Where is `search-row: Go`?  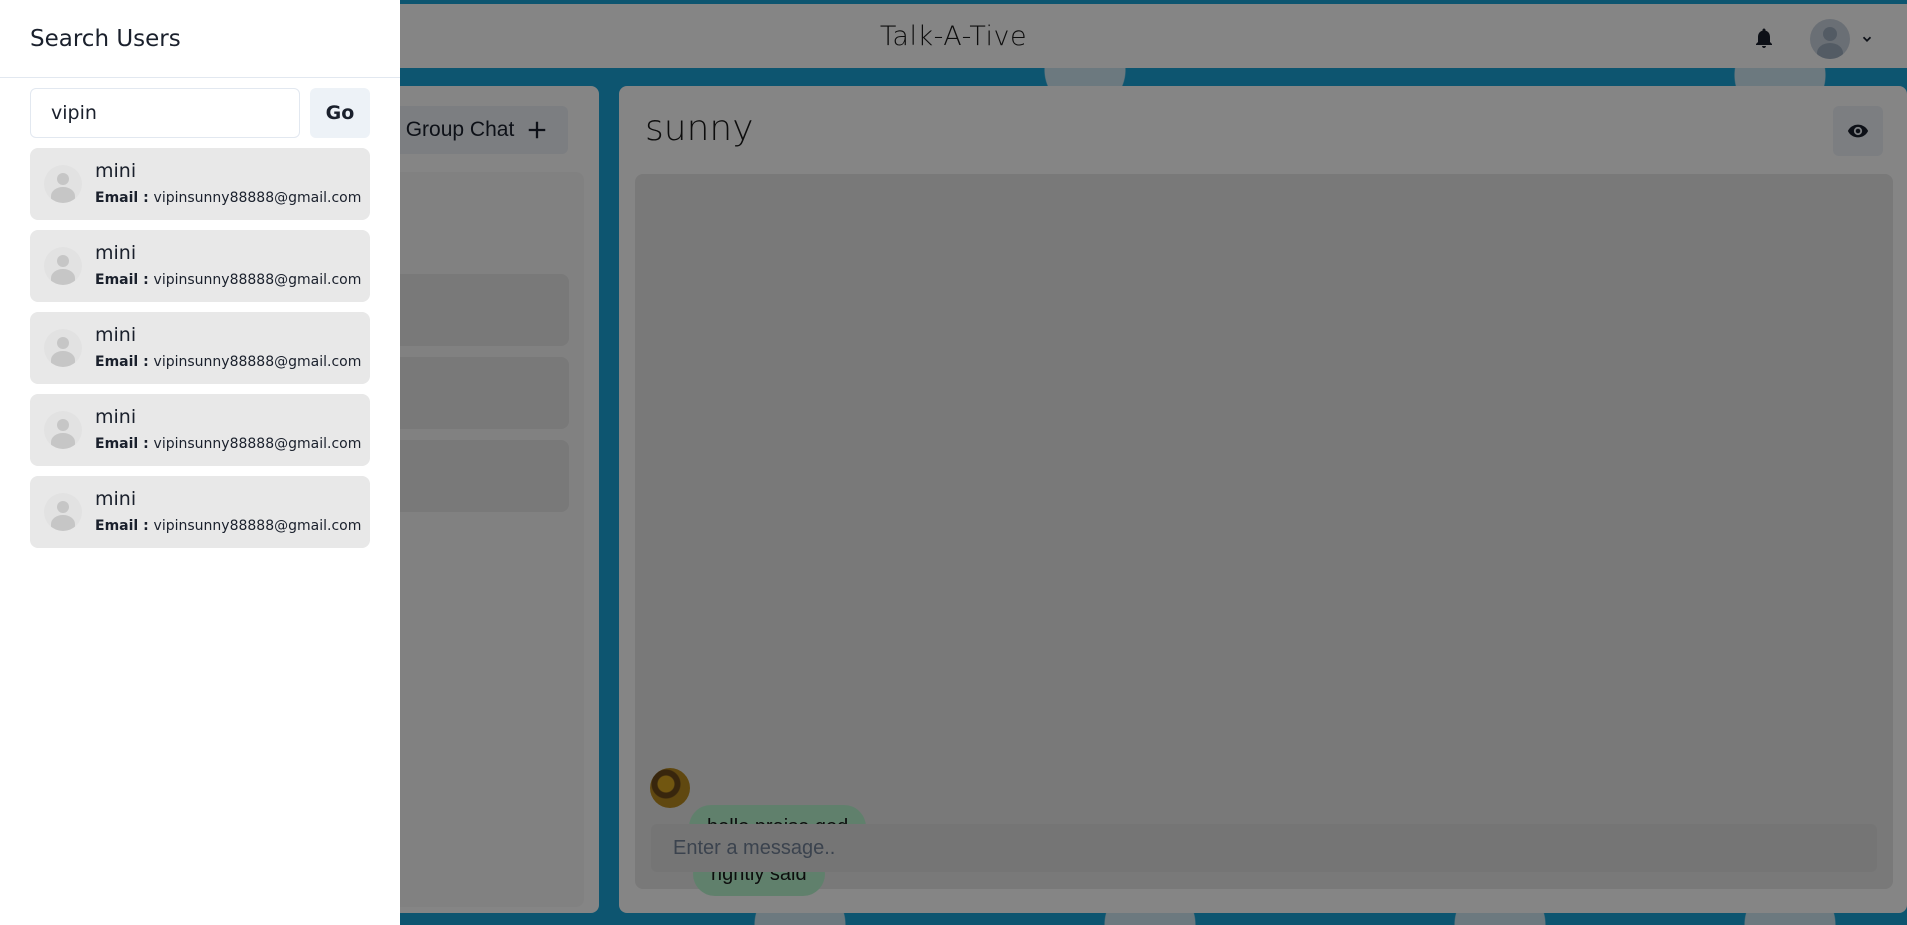 search-row: Go is located at coordinates (200, 113).